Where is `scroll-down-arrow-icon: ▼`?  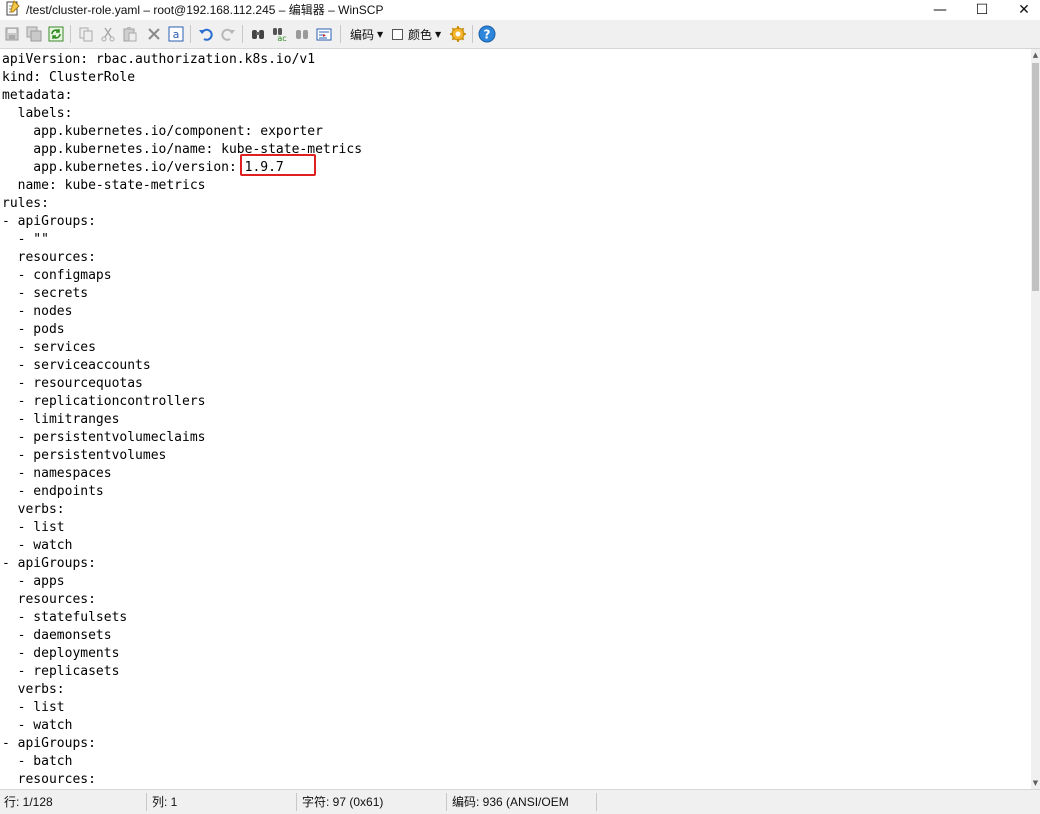
scroll-down-arrow-icon: ▼ is located at coordinates (1035, 783).